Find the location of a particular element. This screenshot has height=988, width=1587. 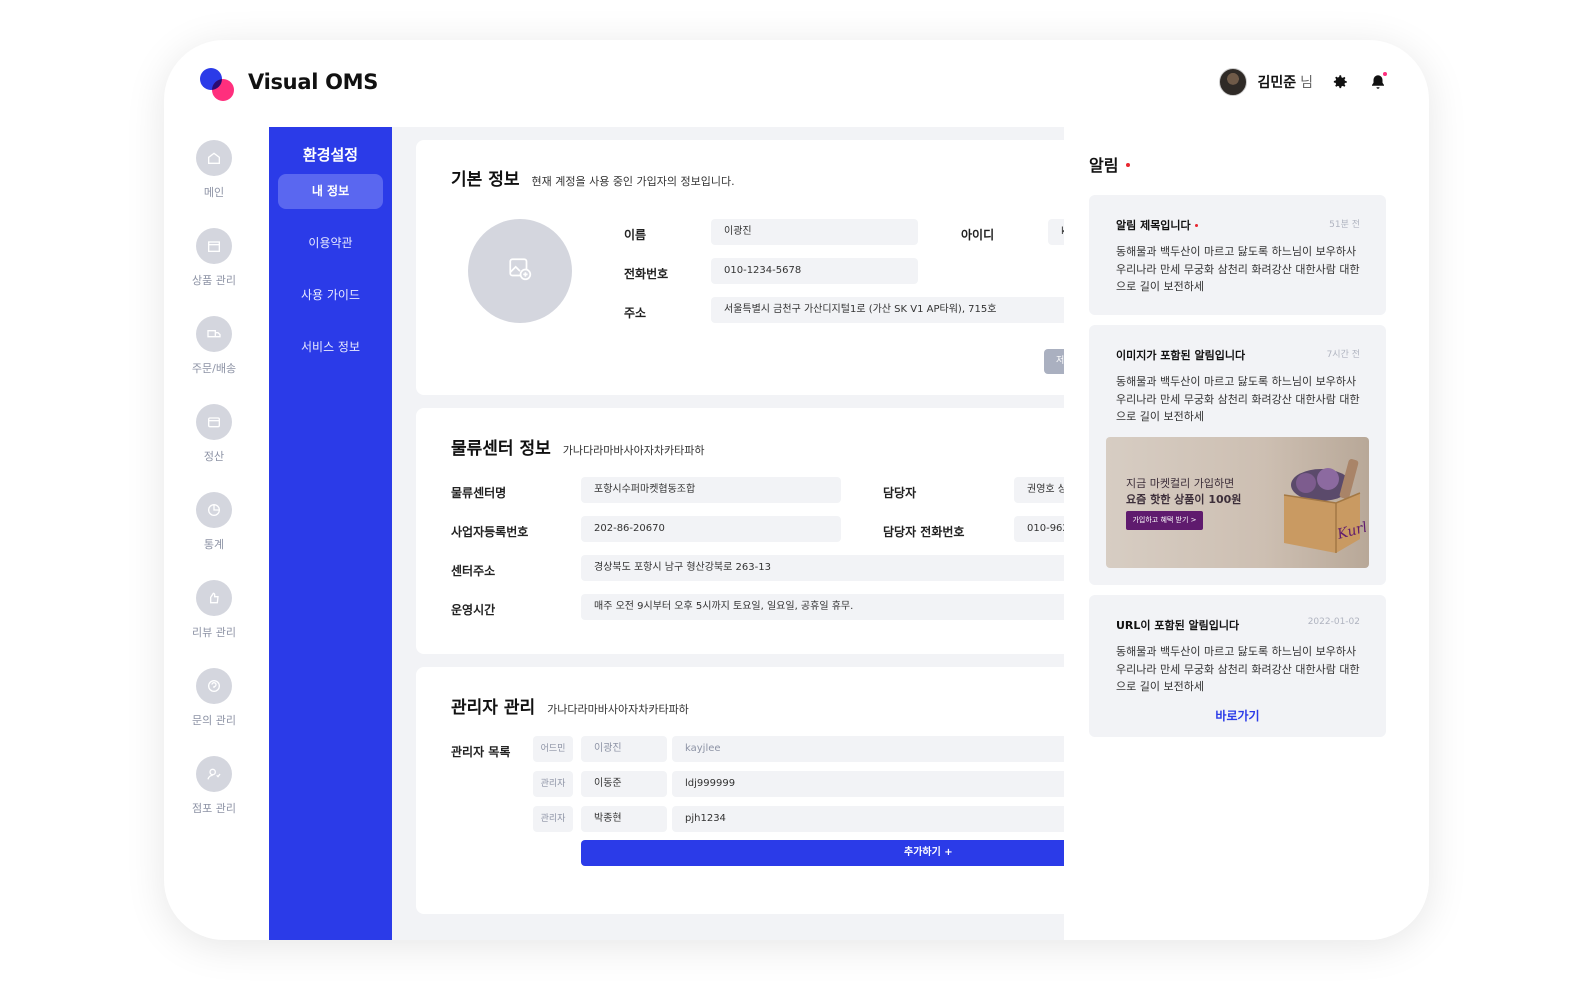

center-name-label: 물류센터명 is located at coordinates (479, 493).